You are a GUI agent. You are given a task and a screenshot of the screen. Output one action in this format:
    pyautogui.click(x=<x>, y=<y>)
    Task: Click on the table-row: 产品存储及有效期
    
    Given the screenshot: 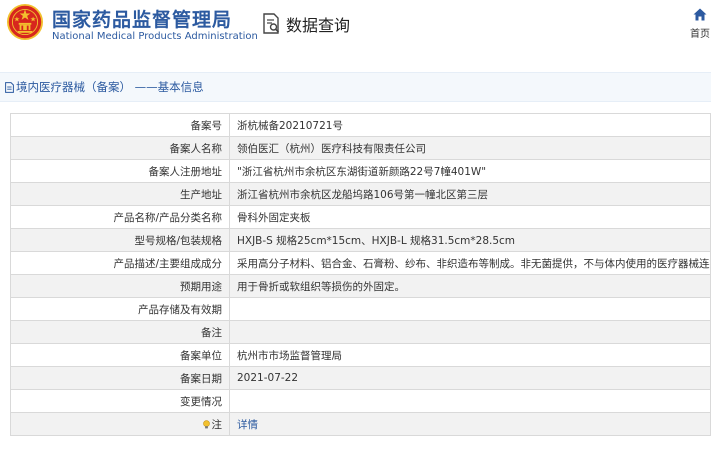 What is the action you would take?
    pyautogui.click(x=360, y=309)
    